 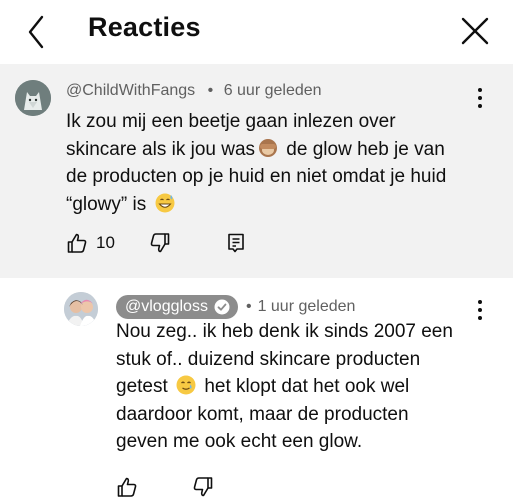 I want to click on close-button, so click(x=475, y=31).